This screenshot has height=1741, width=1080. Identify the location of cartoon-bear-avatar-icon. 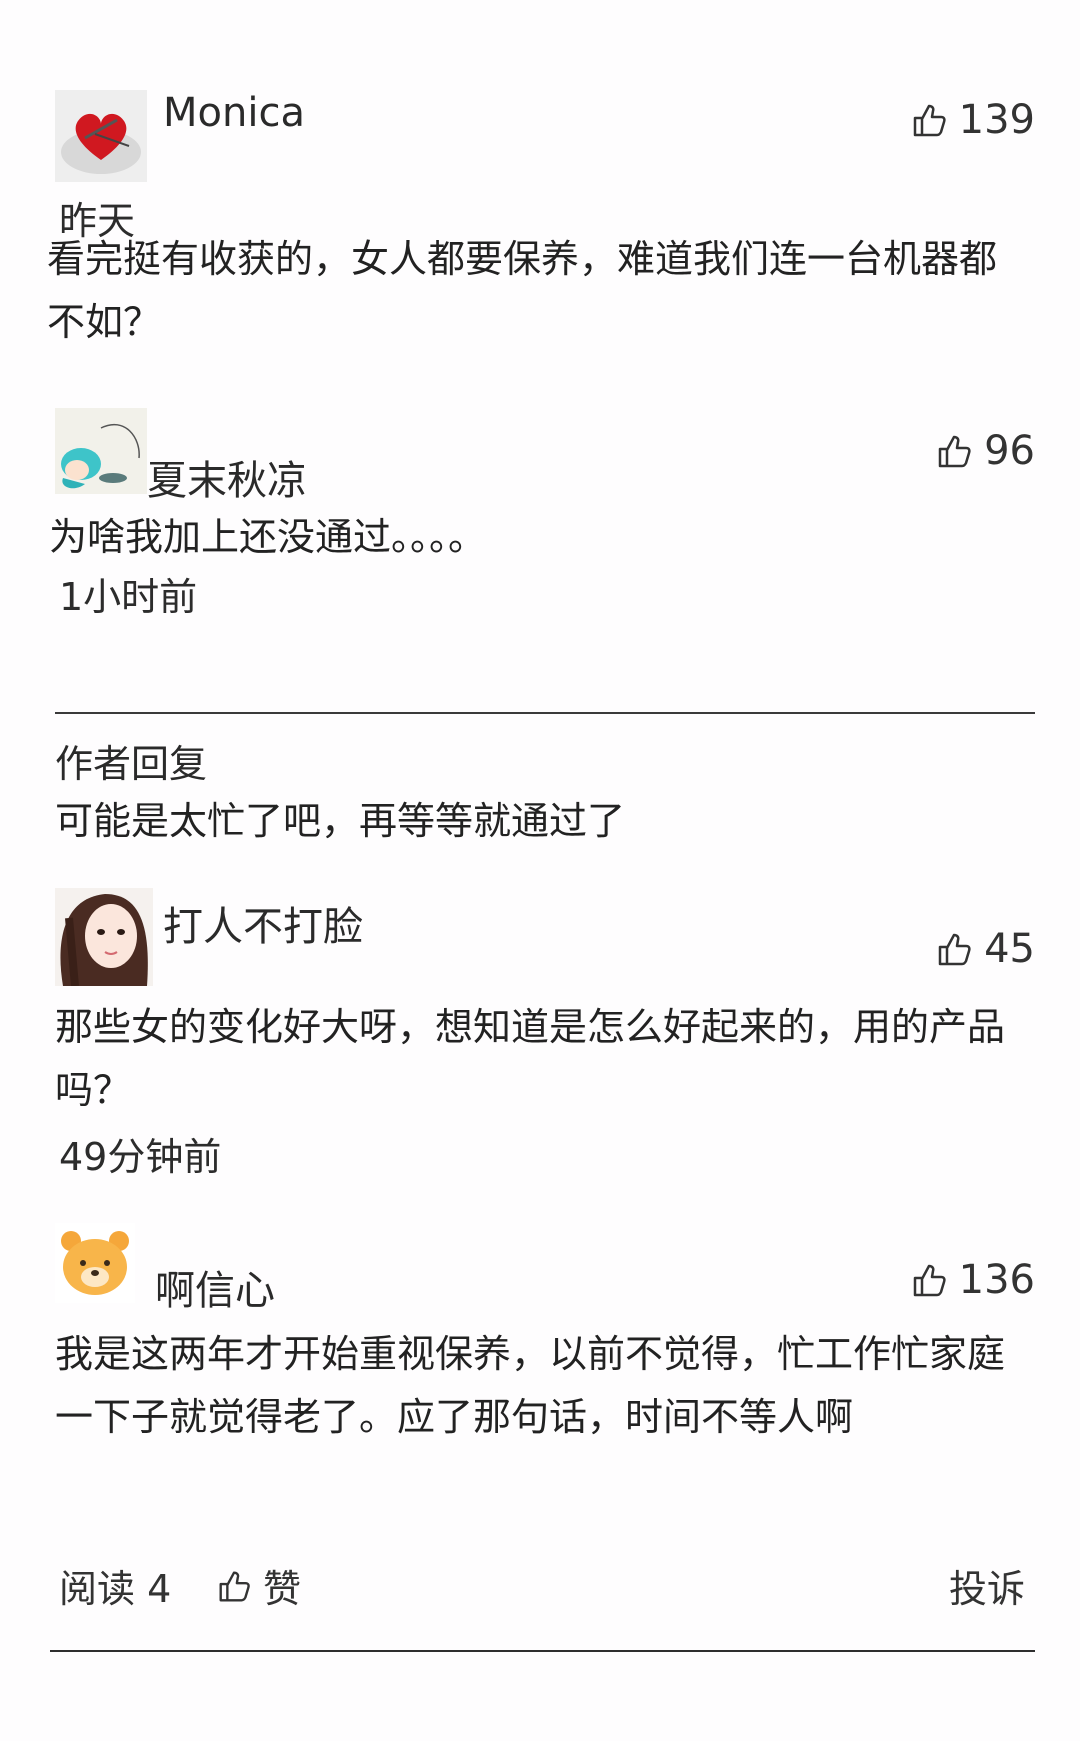
(95, 1263).